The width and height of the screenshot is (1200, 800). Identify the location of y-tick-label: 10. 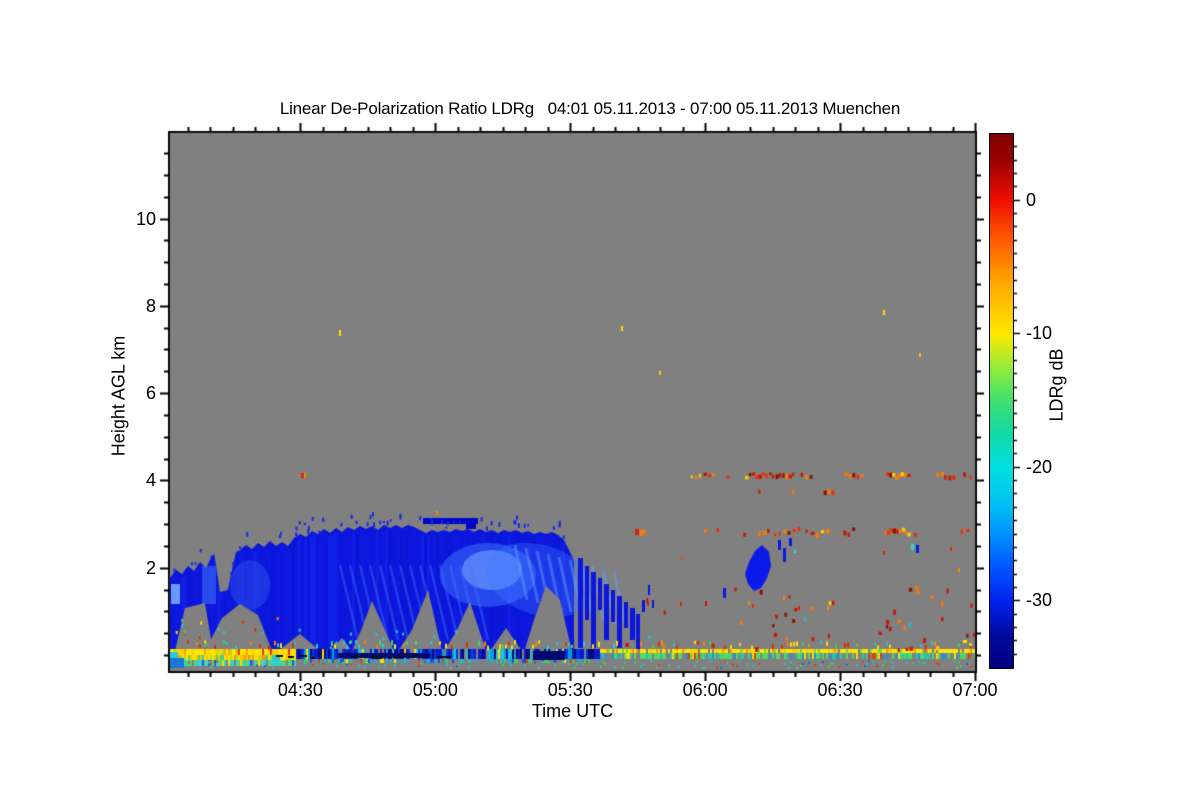
(145, 218).